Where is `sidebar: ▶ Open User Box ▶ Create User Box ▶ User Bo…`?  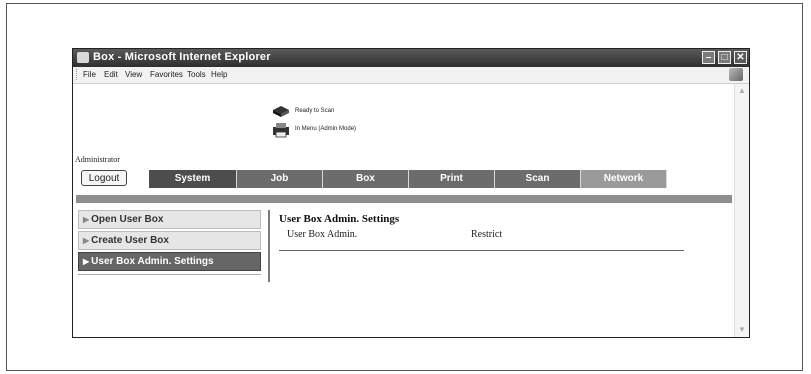
sidebar: ▶ Open User Box ▶ Create User Box ▶ User Bo… is located at coordinates (169, 242).